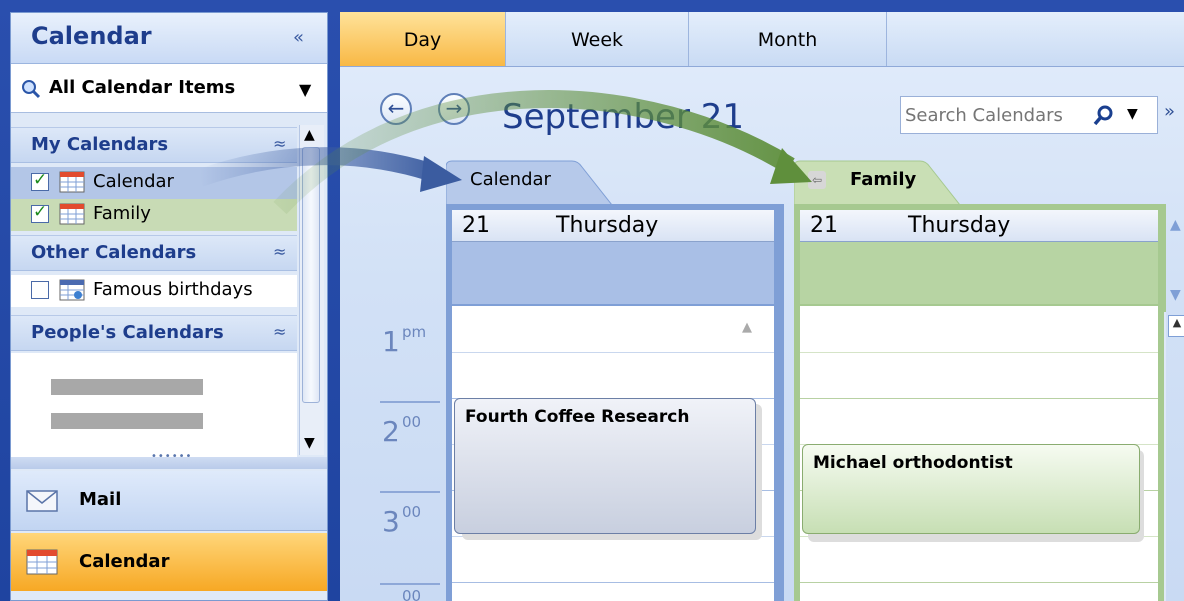 The image size is (1184, 601). What do you see at coordinates (391, 341) in the screenshot?
I see `time-label: 1` at bounding box center [391, 341].